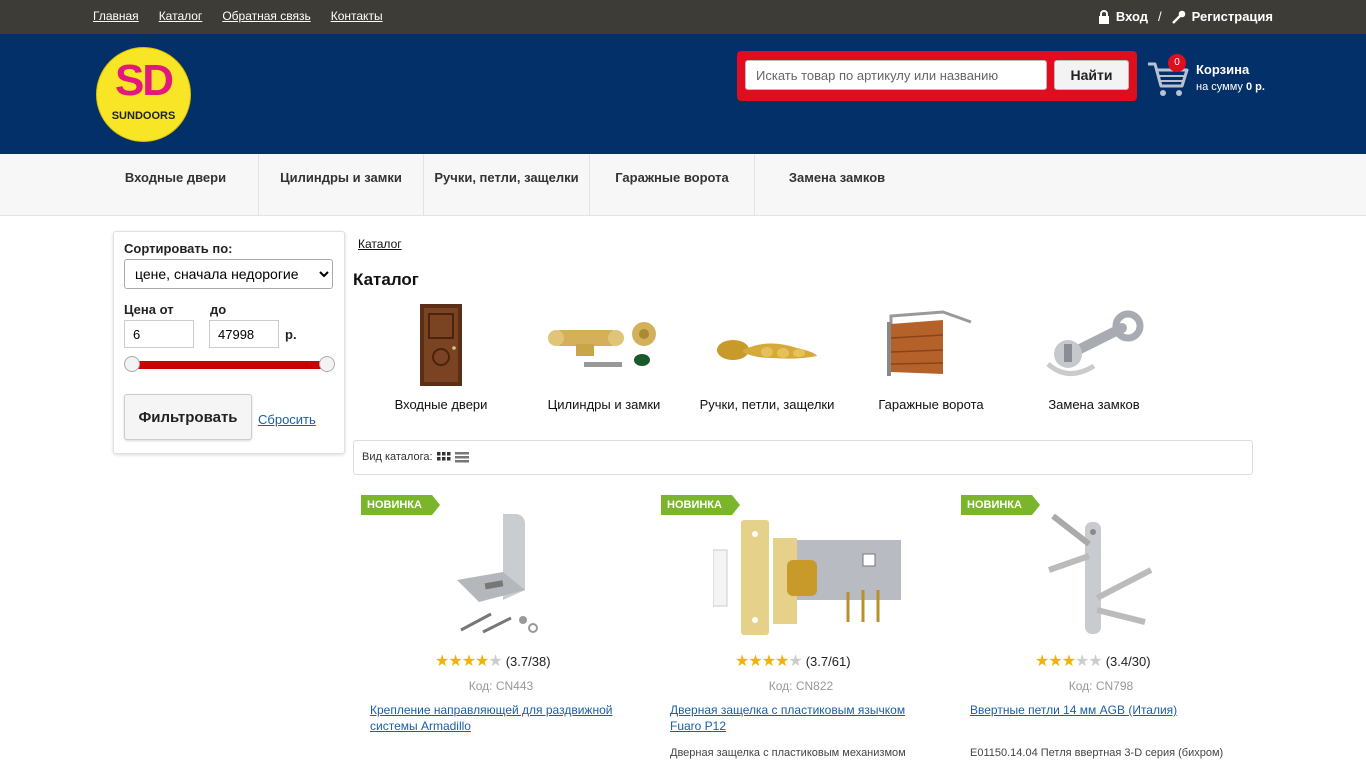 The width and height of the screenshot is (1366, 768). What do you see at coordinates (1103, 16) in the screenshot?
I see `lock-icon` at bounding box center [1103, 16].